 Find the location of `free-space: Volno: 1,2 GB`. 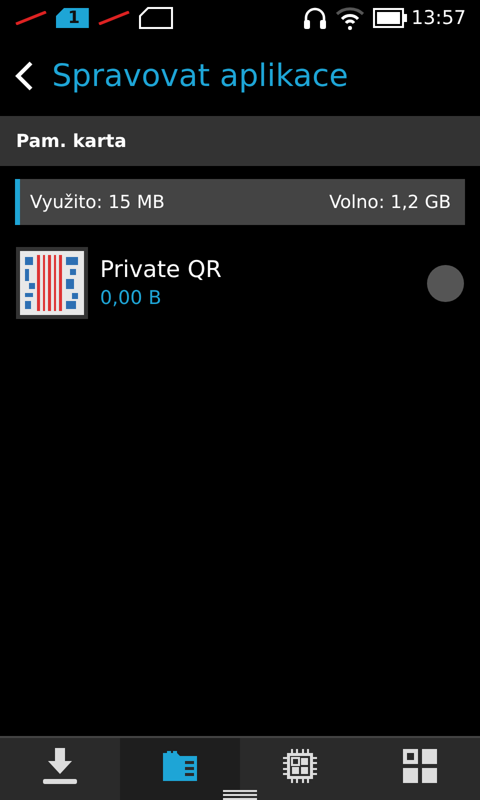

free-space: Volno: 1,2 GB is located at coordinates (390, 202).